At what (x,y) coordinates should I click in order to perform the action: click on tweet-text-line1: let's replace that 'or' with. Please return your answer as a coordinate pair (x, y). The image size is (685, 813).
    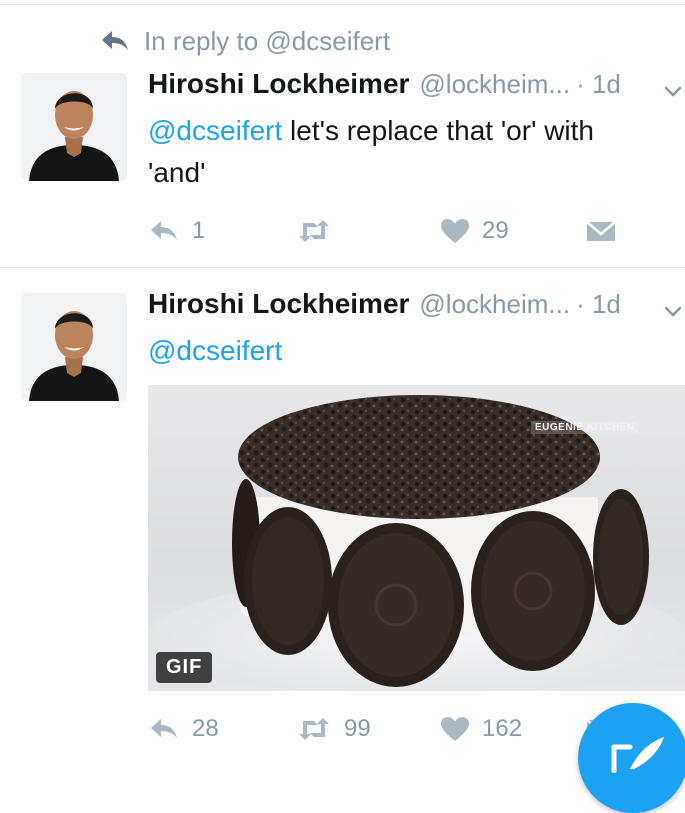
    Looking at the image, I should click on (438, 130).